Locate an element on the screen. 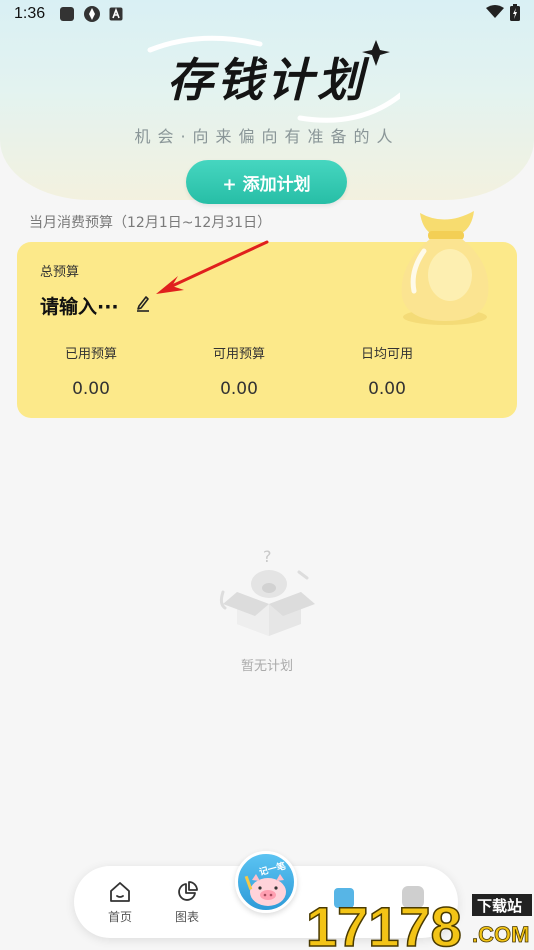  daily-available-value: 0.00 is located at coordinates (387, 389).